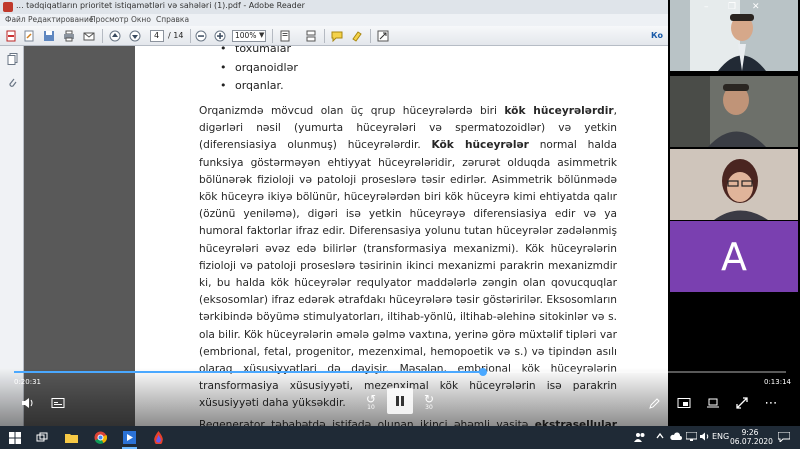 This screenshot has height=449, width=800. Describe the element at coordinates (27, 382) in the screenshot. I see `elapsed-time: 0:20:31` at that location.